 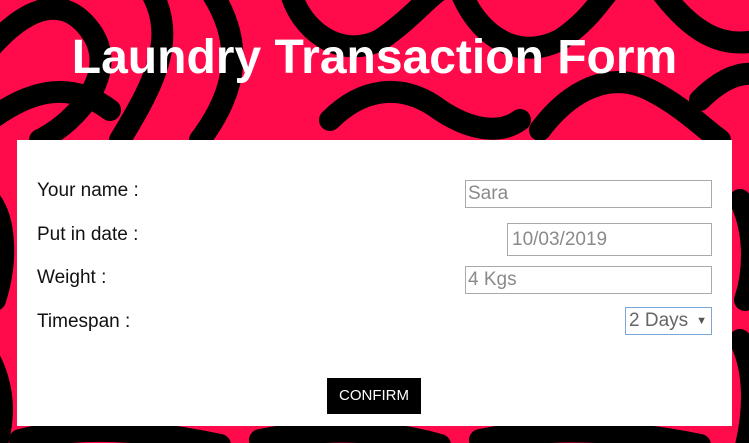 What do you see at coordinates (588, 194) in the screenshot?
I see `name-input` at bounding box center [588, 194].